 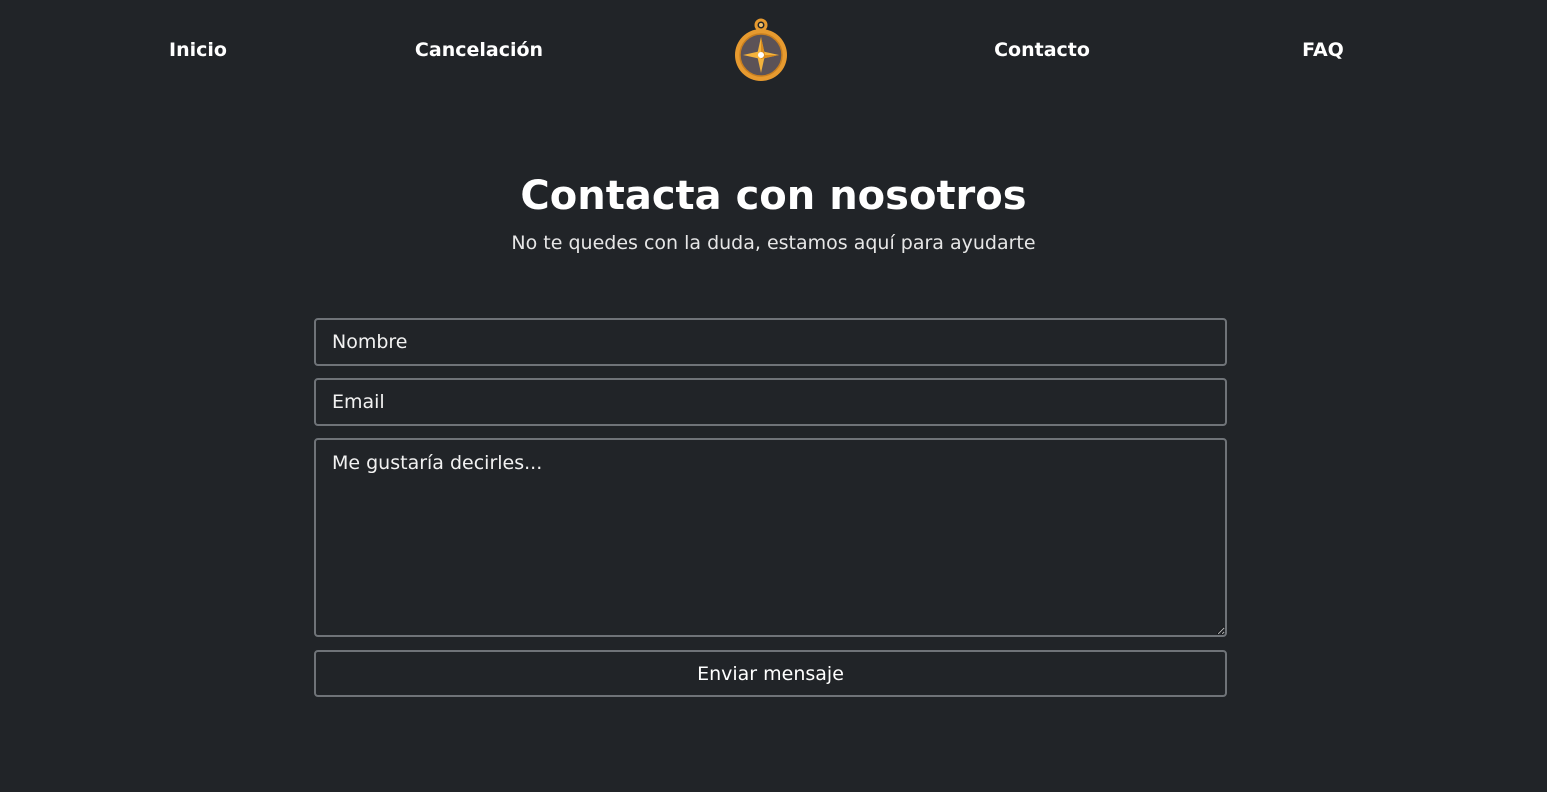 What do you see at coordinates (770, 537) in the screenshot?
I see `message-textarea` at bounding box center [770, 537].